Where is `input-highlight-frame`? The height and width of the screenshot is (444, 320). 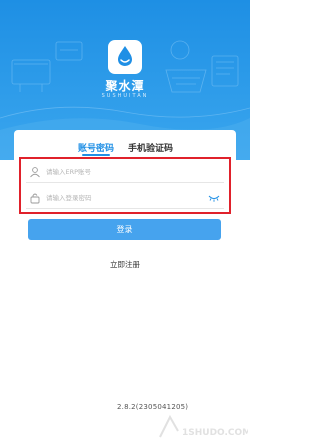
input-highlight-frame is located at coordinates (125, 185).